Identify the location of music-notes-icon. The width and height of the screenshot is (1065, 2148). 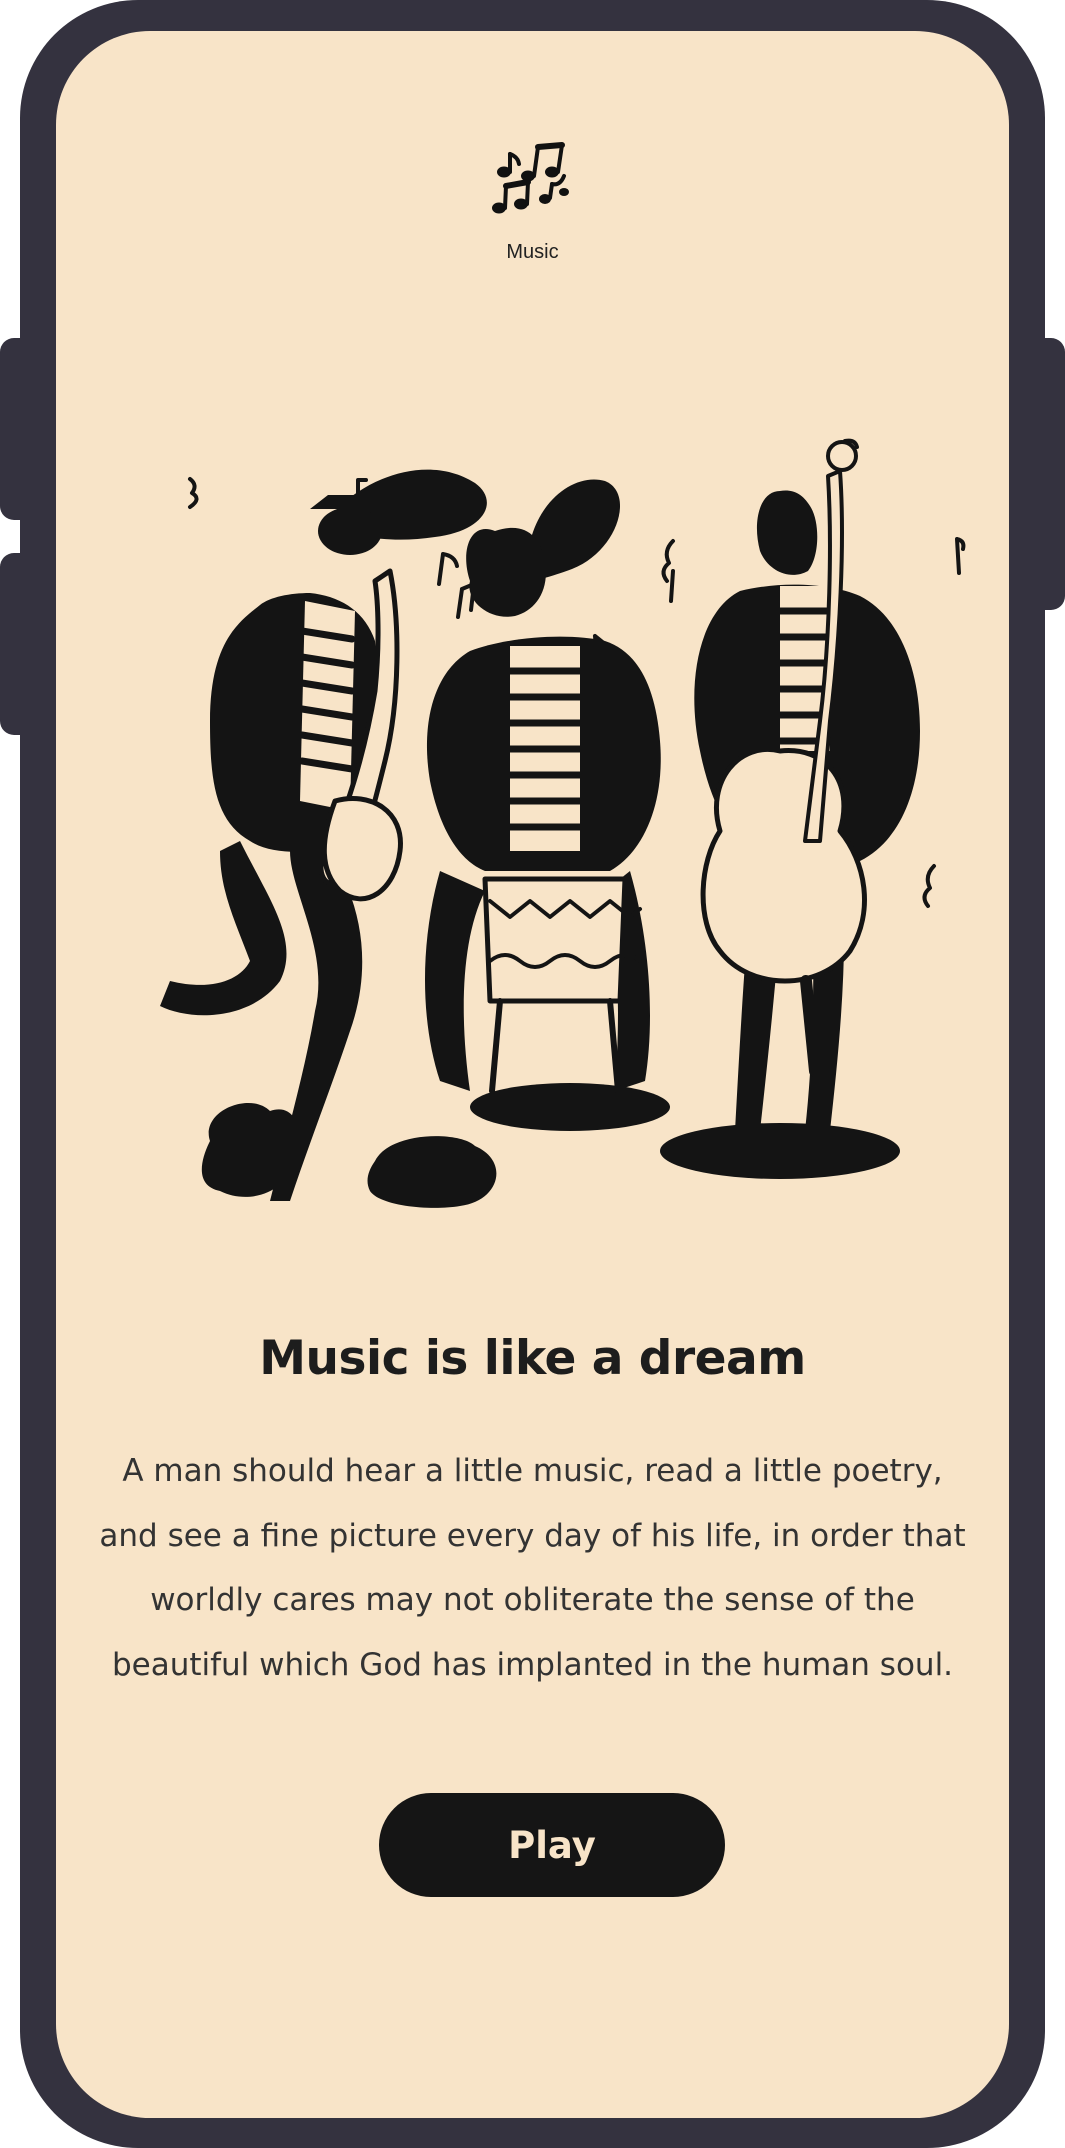
(535, 197).